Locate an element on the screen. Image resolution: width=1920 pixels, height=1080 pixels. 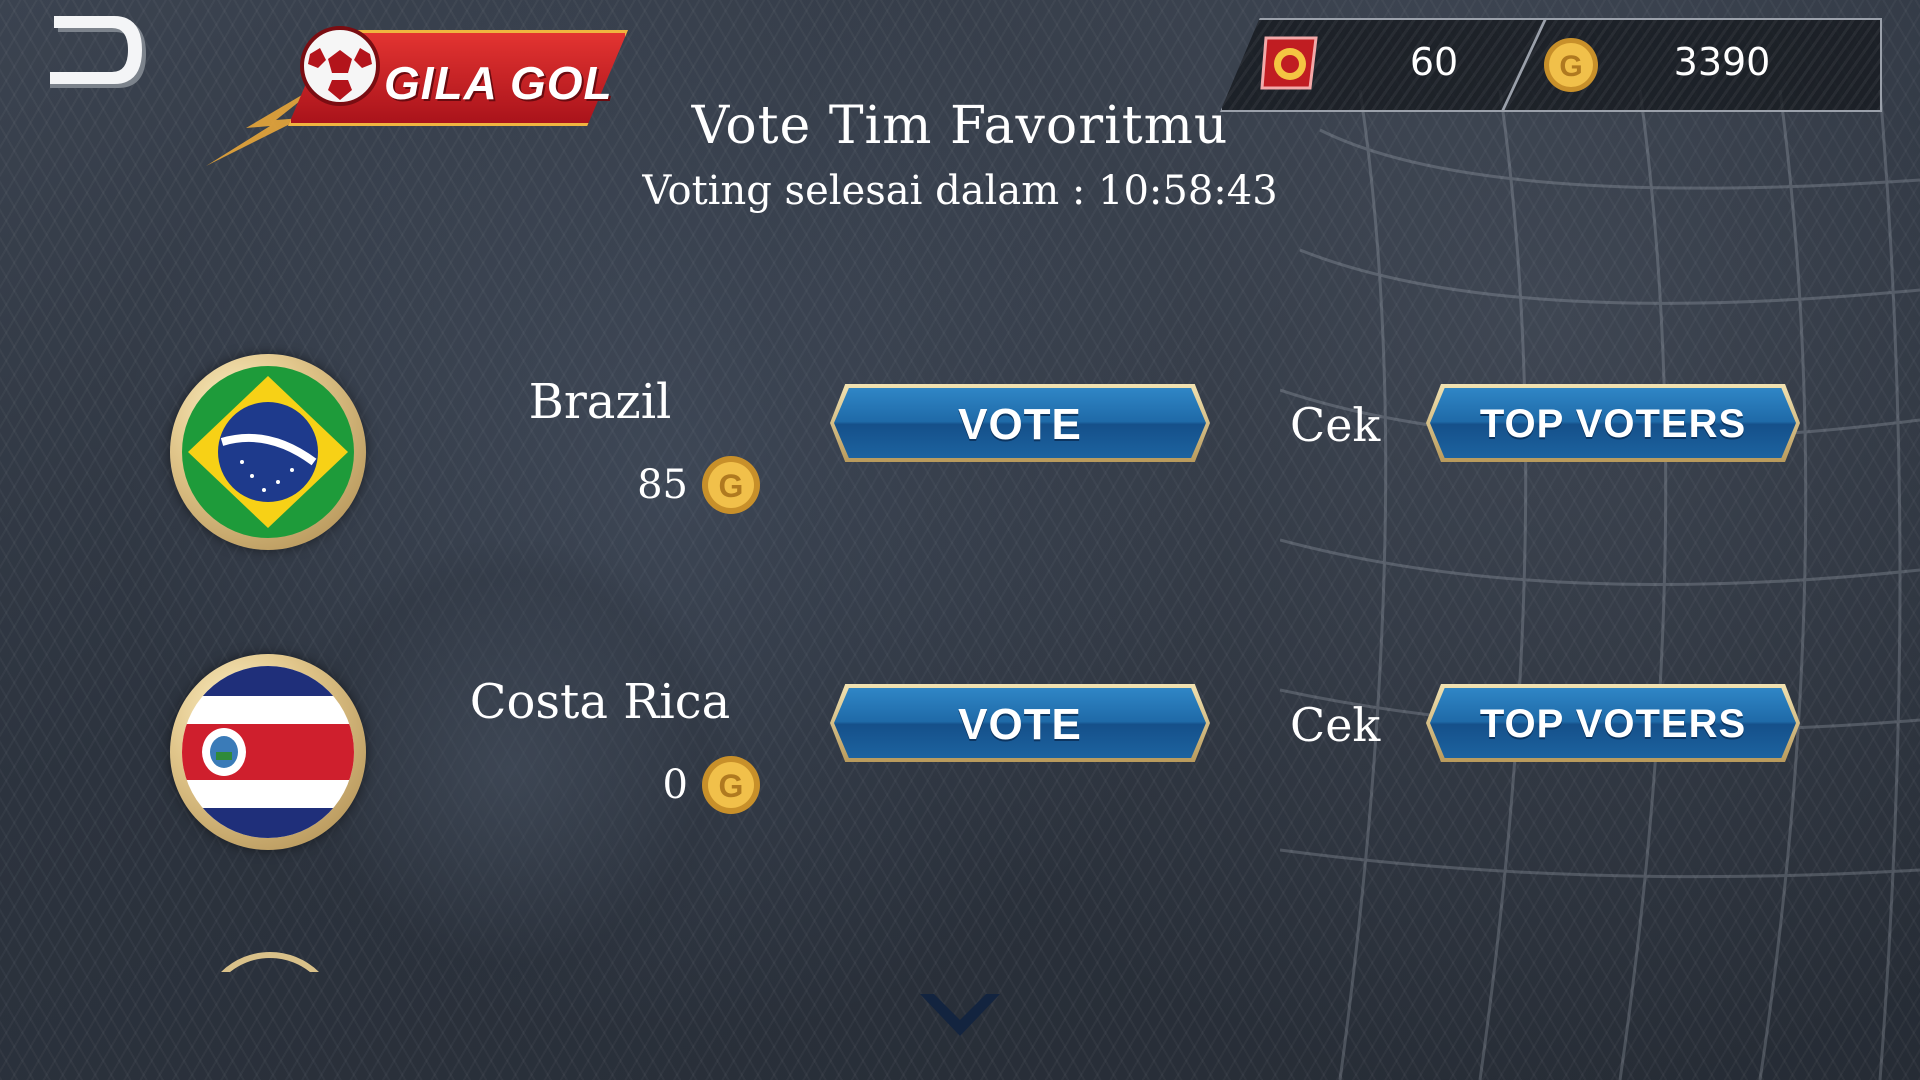
page-title: Vote Tim Favoritmu is located at coordinates (960, 126).